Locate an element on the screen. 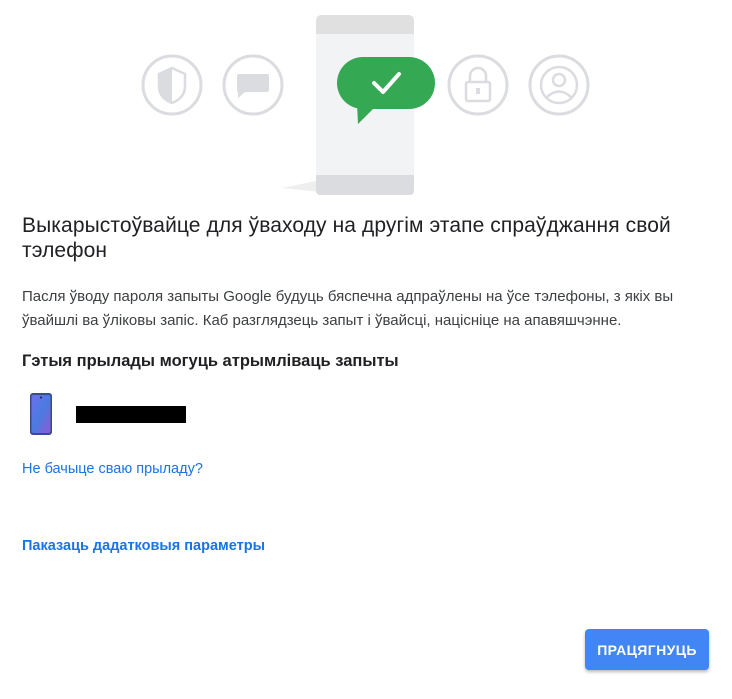 The width and height of the screenshot is (732, 699). devices-heading: Гэтыя прылады могуць атрымліваць запыты is located at coordinates (210, 361).